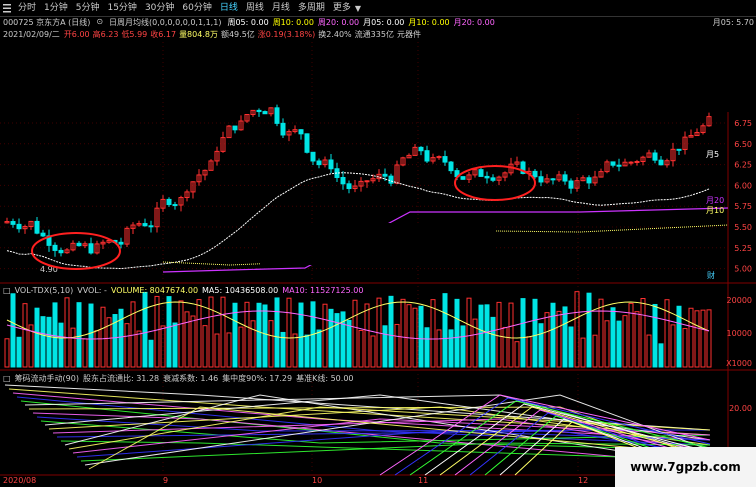 The width and height of the screenshot is (756, 487). Describe the element at coordinates (44, 290) in the screenshot. I see `vol-title: VOL-TDX(5,10)` at that location.